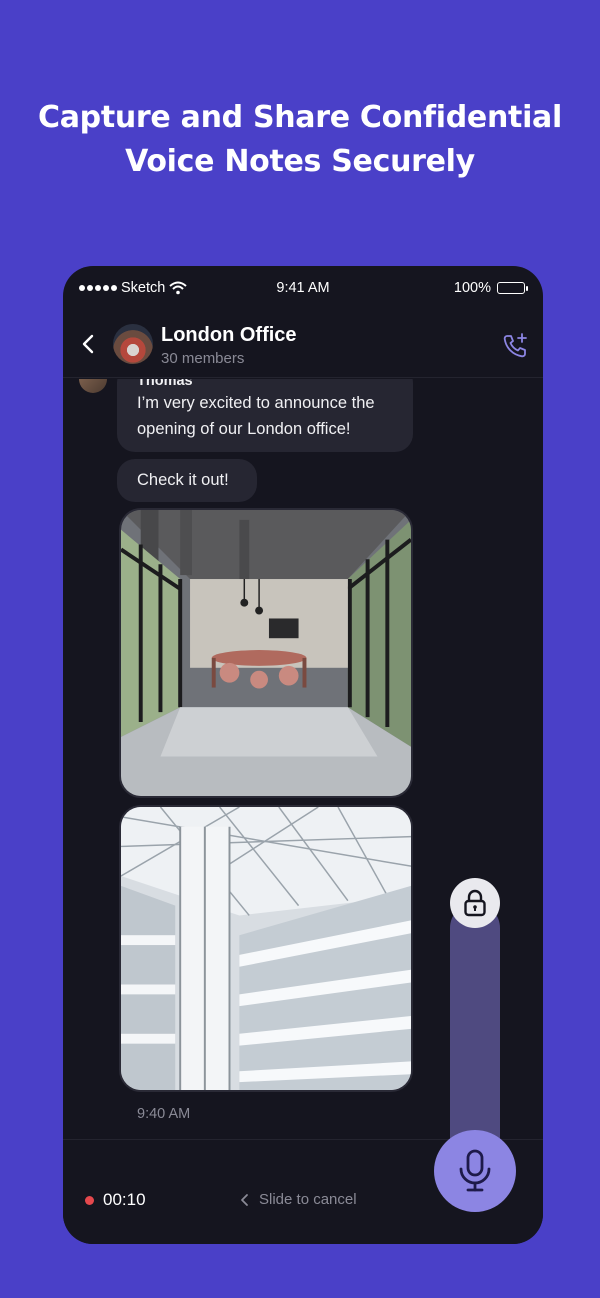 Image resolution: width=600 pixels, height=1298 pixels. Describe the element at coordinates (300, 161) in the screenshot. I see `headline-line-2: Voice Notes Securely` at that location.